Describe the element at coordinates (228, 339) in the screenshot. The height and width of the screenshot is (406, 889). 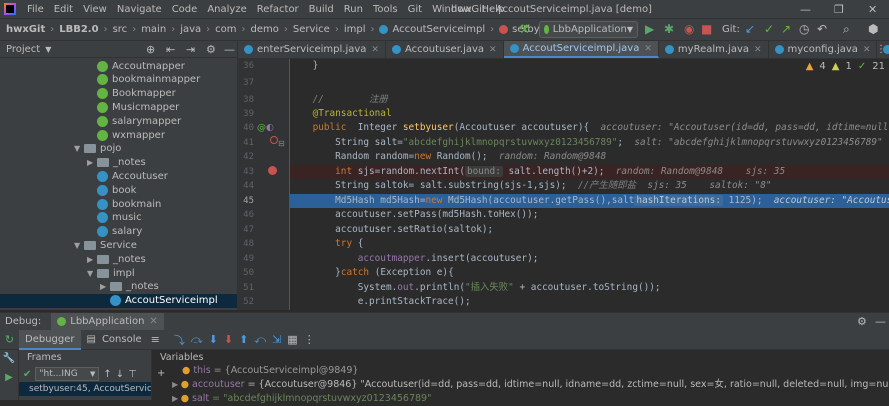
I see `force-step-into-icon: ⬇` at that location.